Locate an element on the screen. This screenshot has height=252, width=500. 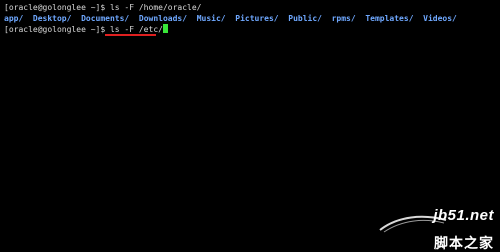
dir-entry: Templates/ is located at coordinates (389, 18).